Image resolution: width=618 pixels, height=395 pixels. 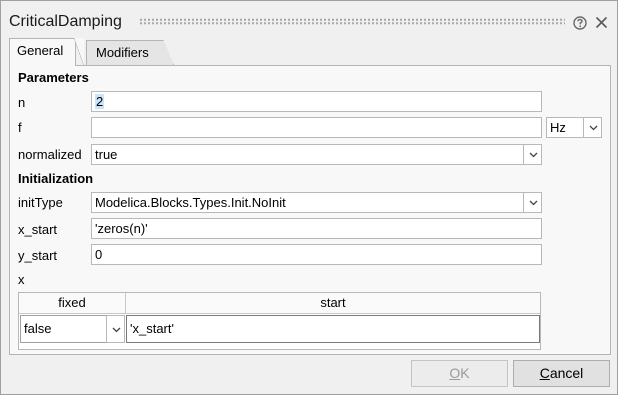 I want to click on normalized-dropdown-button, so click(x=532, y=154).